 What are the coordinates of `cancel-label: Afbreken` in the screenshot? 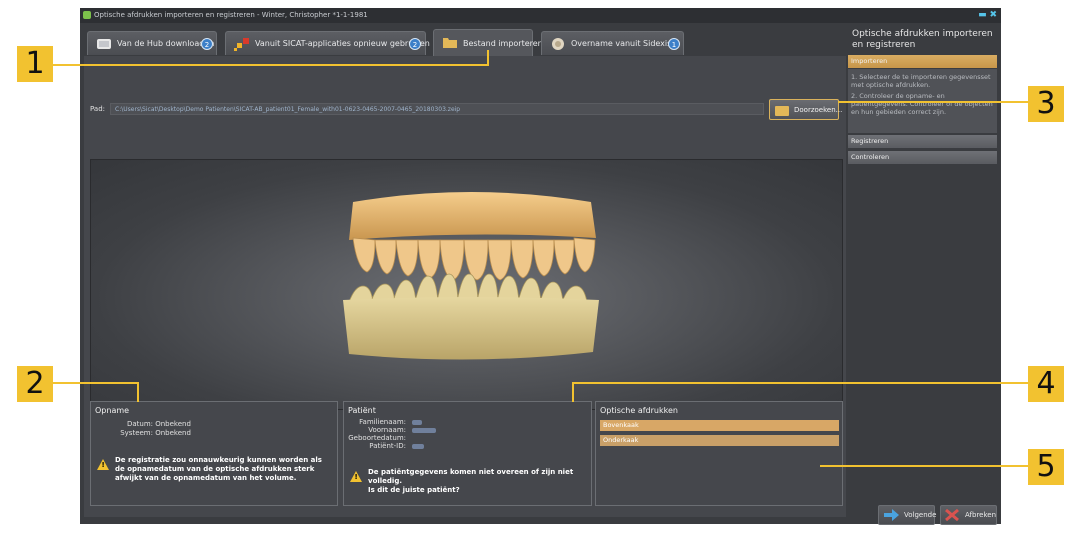 It's located at (981, 515).